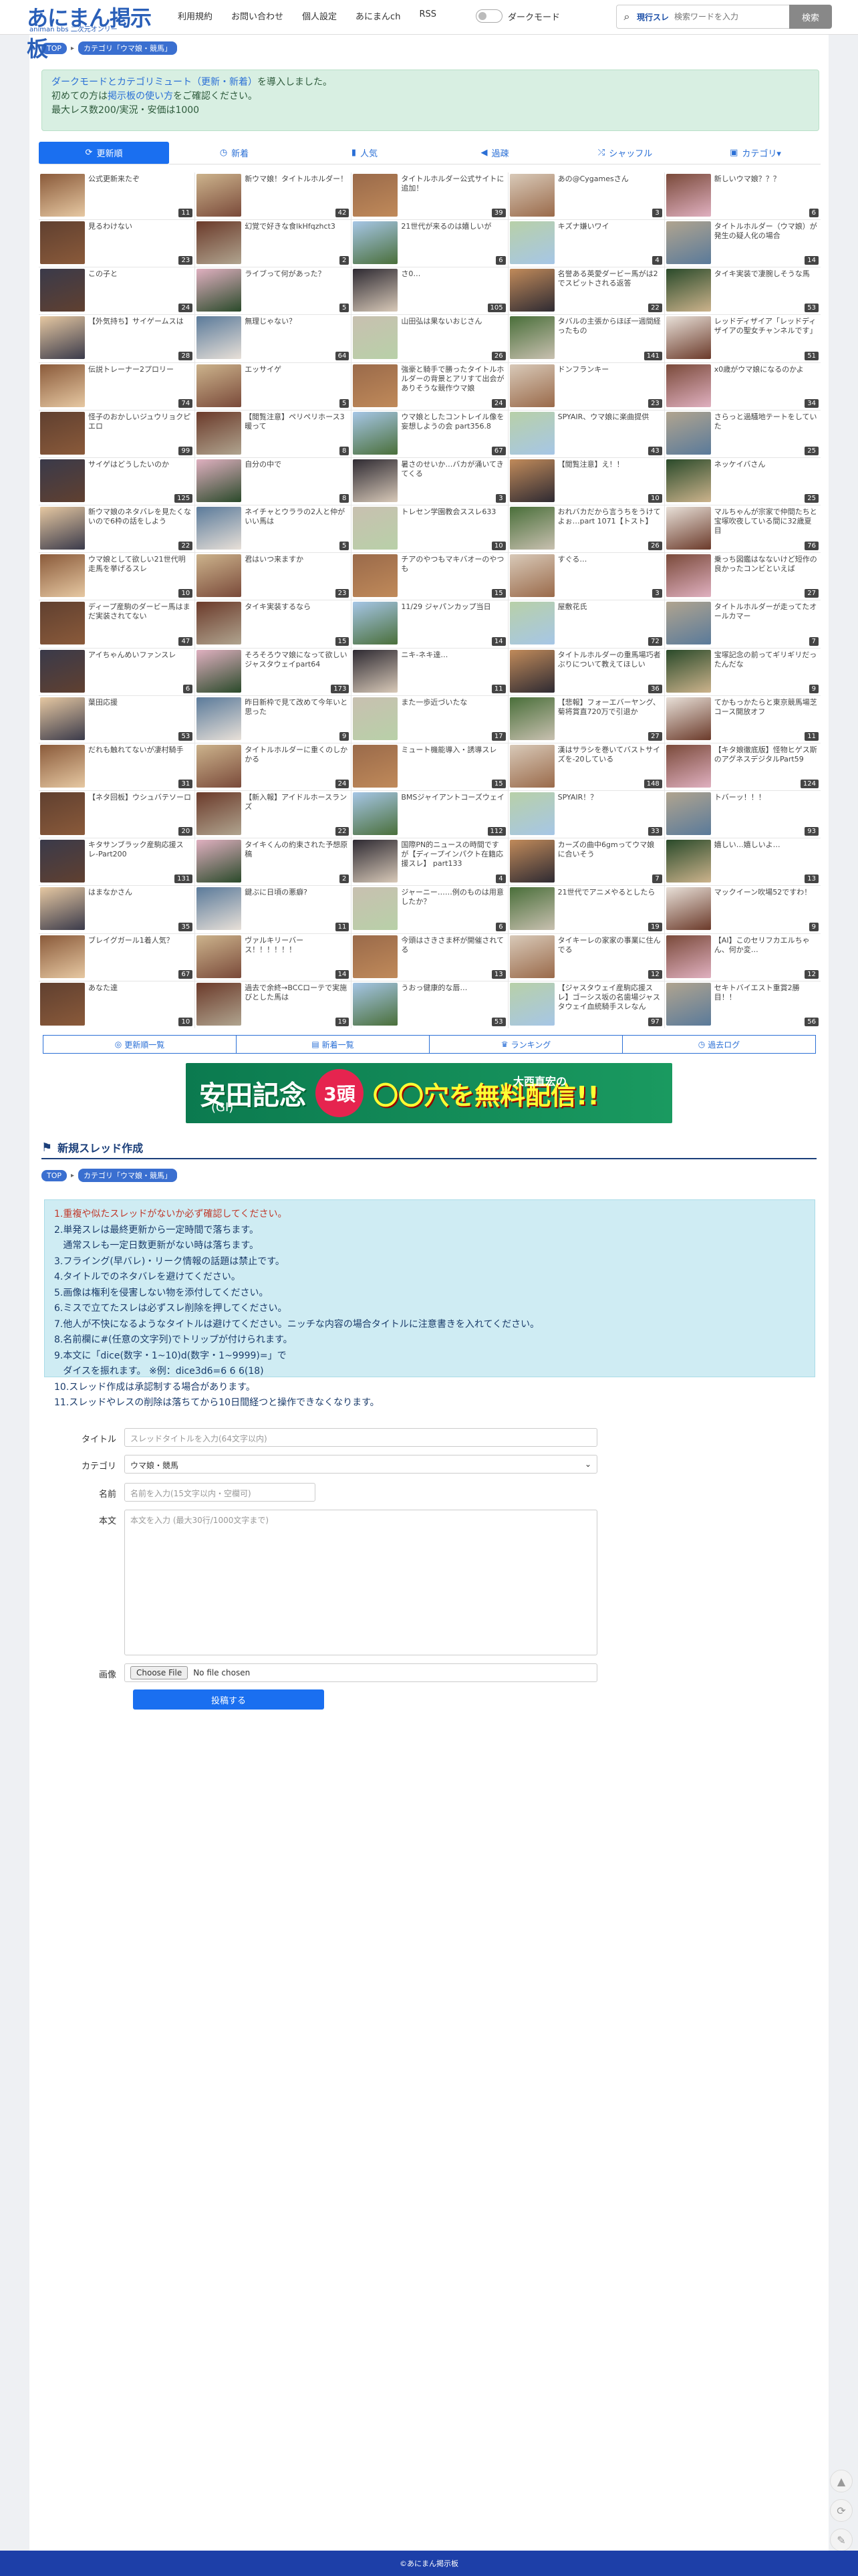 The image size is (858, 2576). What do you see at coordinates (117, 338) in the screenshot?
I see `thread-cell: 【外気持ち】サイゲームスは 28` at bounding box center [117, 338].